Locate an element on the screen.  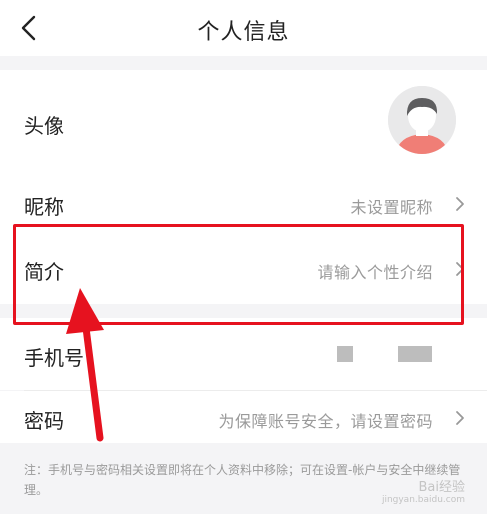
user-avatar-icon is located at coordinates (422, 120).